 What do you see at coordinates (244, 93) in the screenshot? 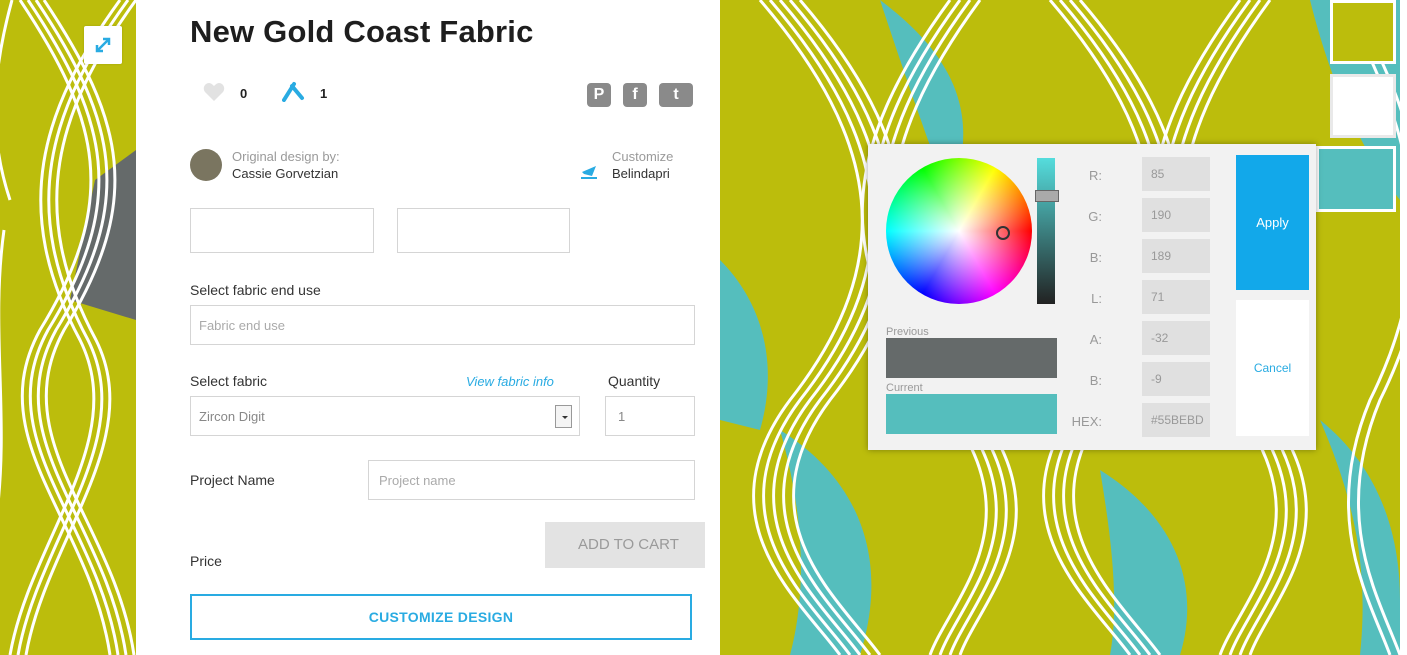
I see `favorites-count: 0` at bounding box center [244, 93].